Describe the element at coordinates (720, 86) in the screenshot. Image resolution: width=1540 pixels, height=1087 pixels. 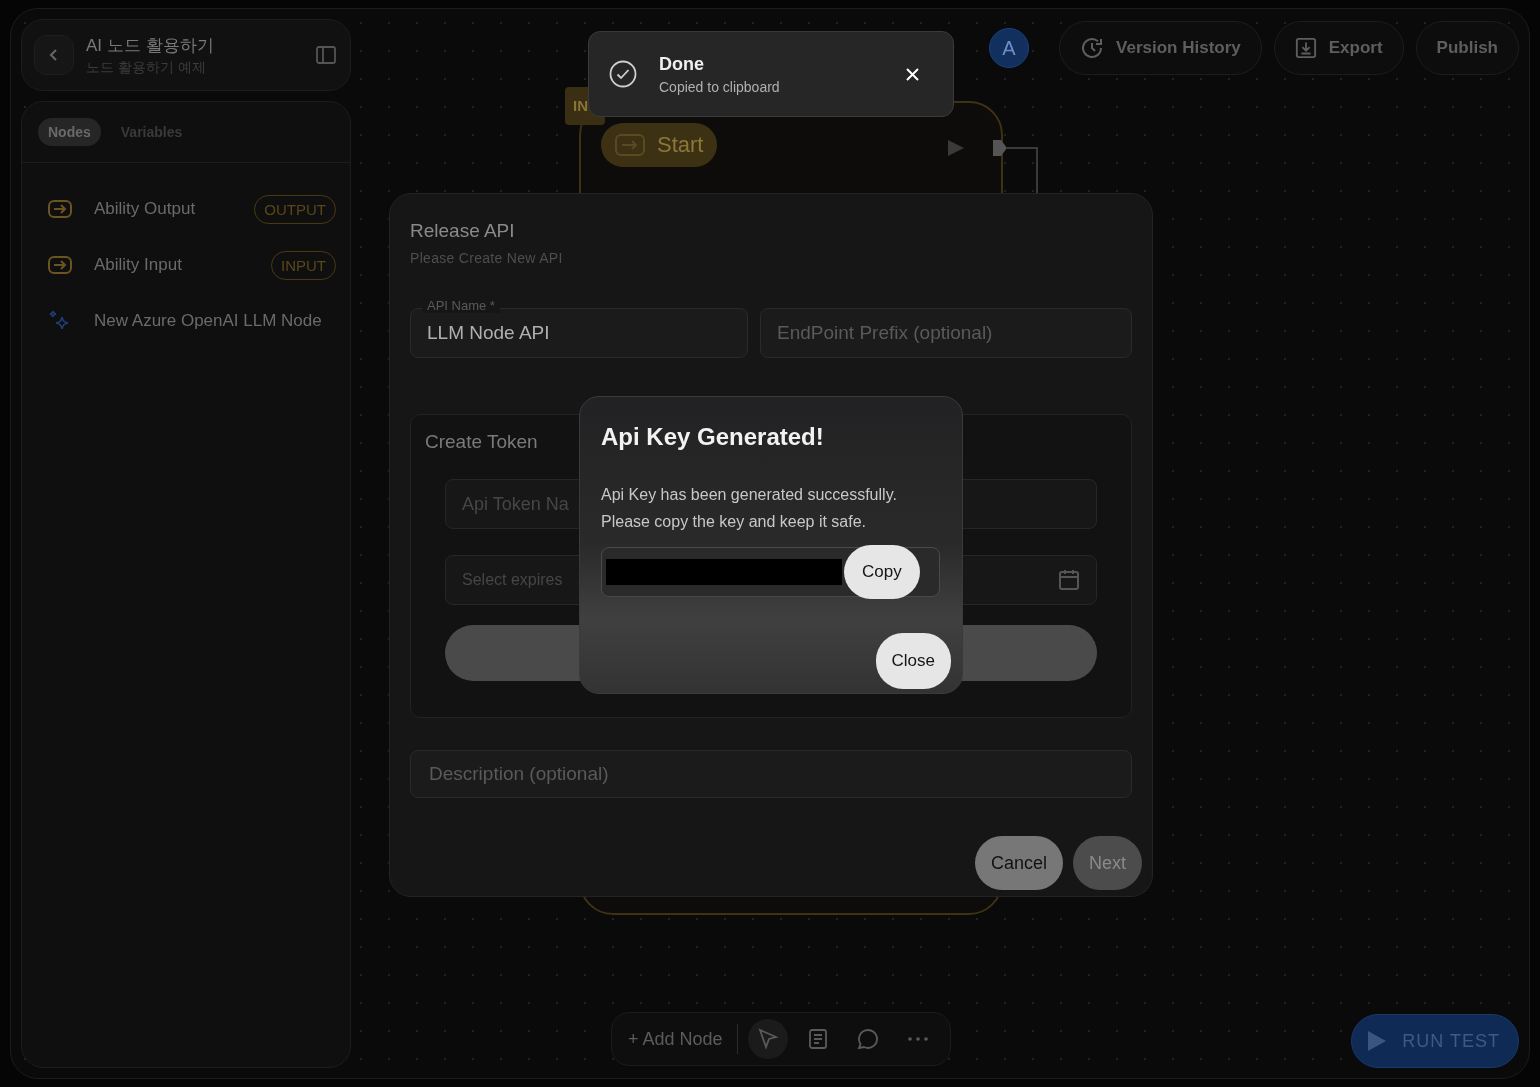
I see `toast-message: Copied to clipboard` at that location.